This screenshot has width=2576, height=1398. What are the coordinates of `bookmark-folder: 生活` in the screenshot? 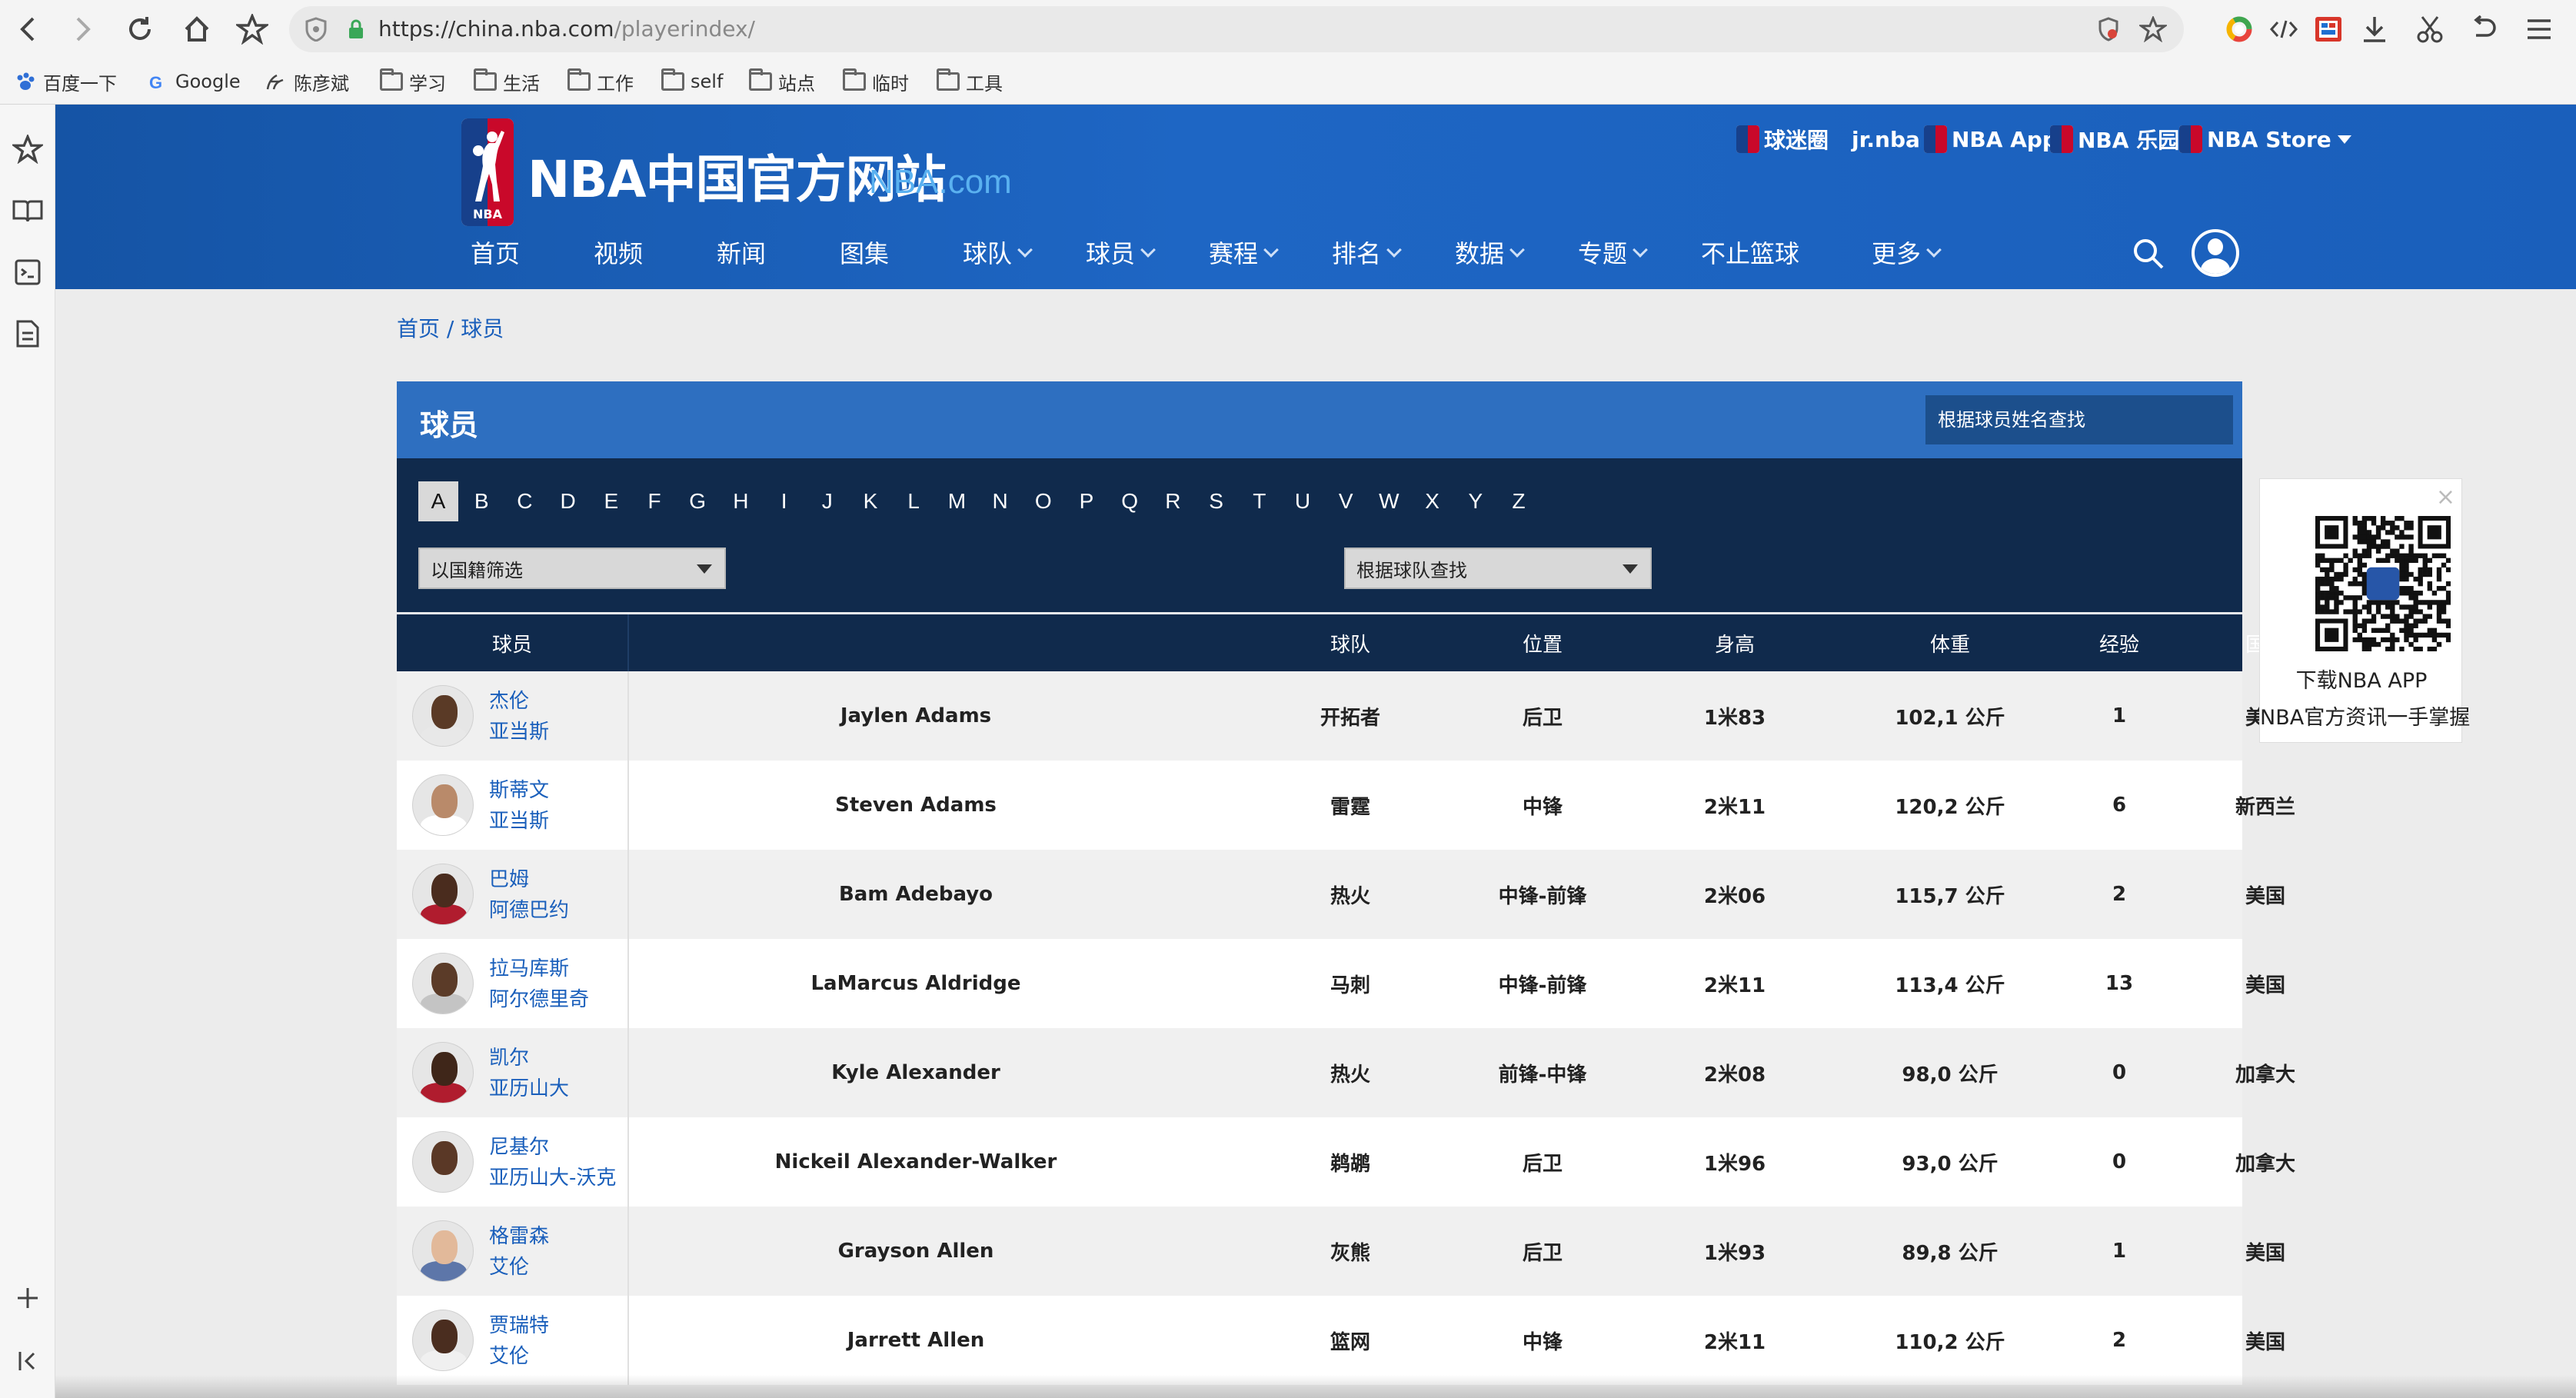 It's located at (507, 82).